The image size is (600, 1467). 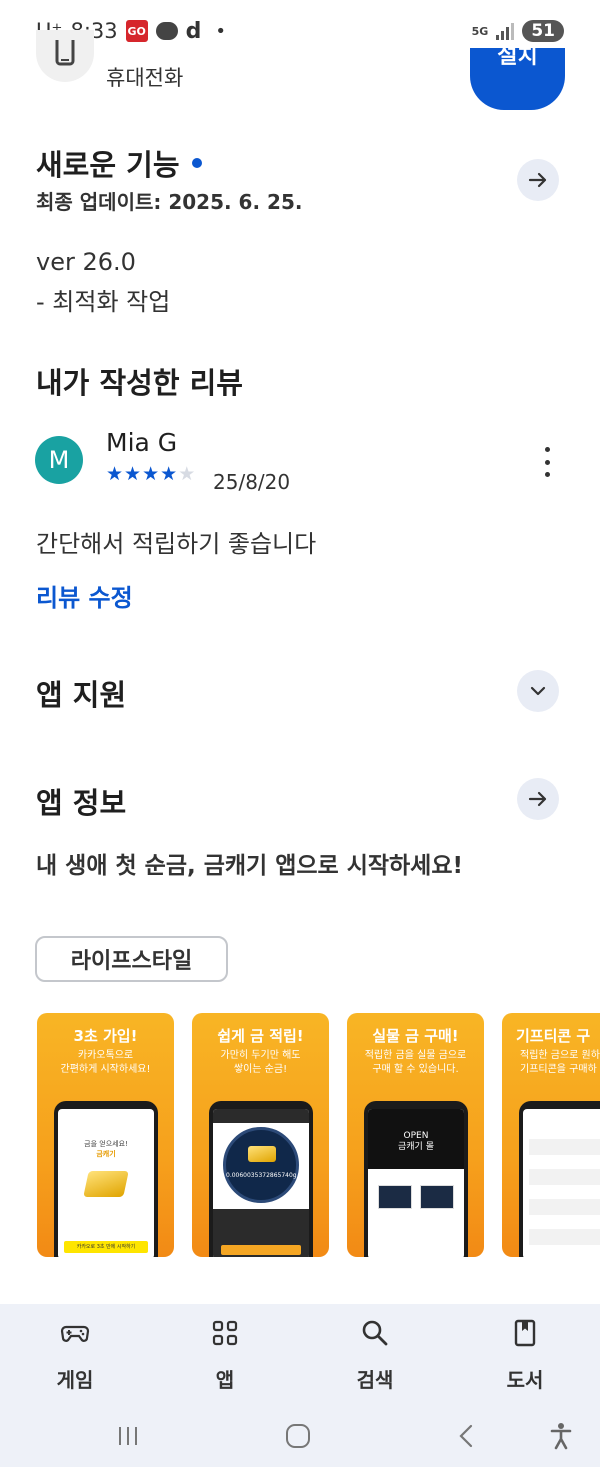 I want to click on reviewer-name: Mia G, so click(x=142, y=442).